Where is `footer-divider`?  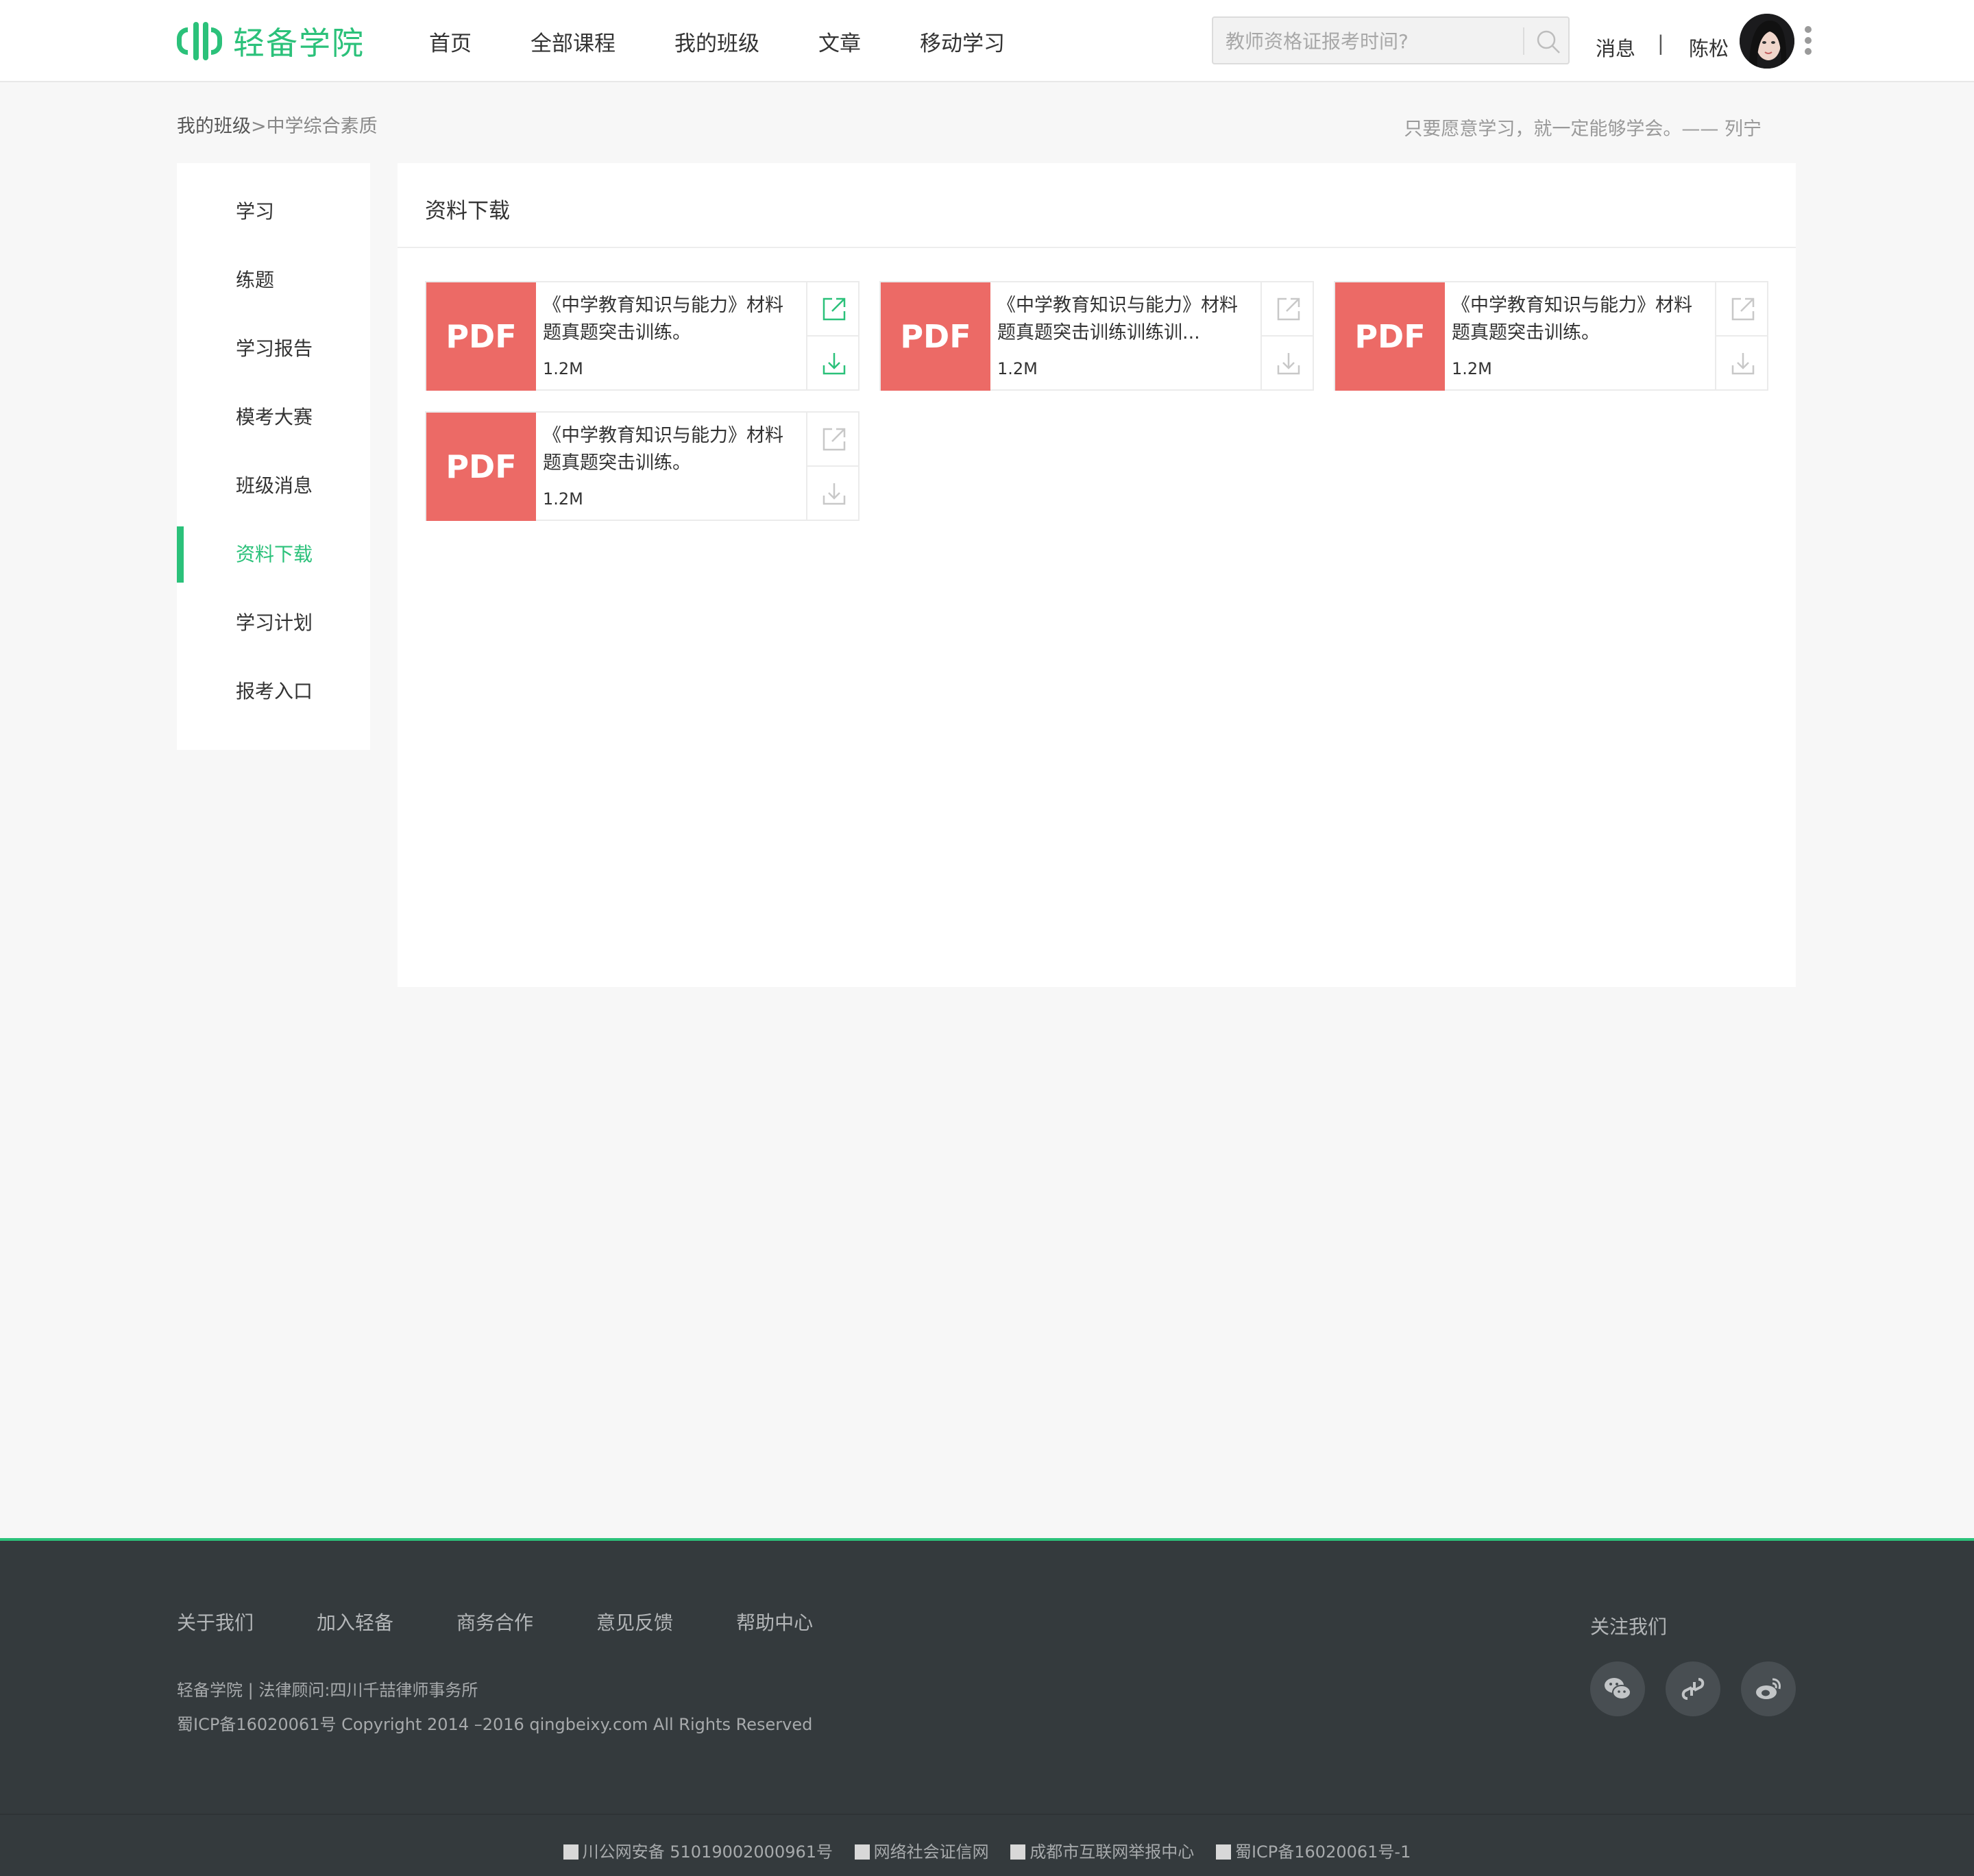
footer-divider is located at coordinates (987, 1815).